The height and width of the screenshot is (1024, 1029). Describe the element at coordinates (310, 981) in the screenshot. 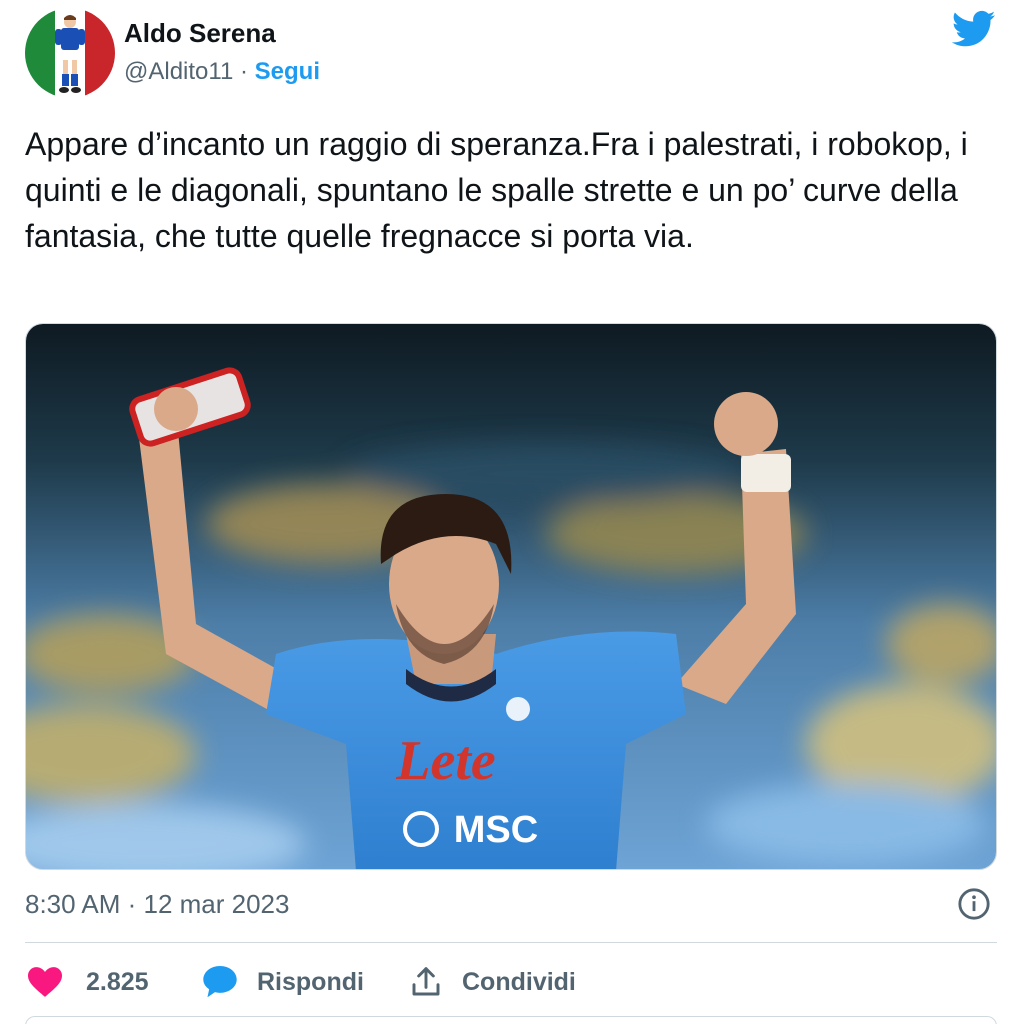

I see `reply-label: Rispondi` at that location.